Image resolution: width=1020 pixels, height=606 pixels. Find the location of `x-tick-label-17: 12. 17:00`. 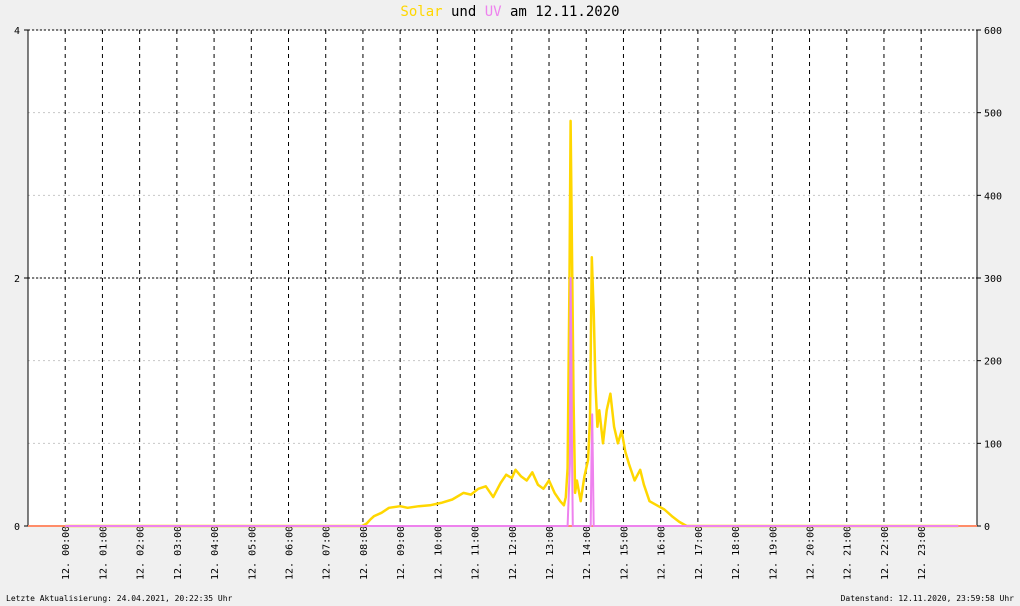

x-tick-label-17: 12. 17:00 is located at coordinates (699, 553).